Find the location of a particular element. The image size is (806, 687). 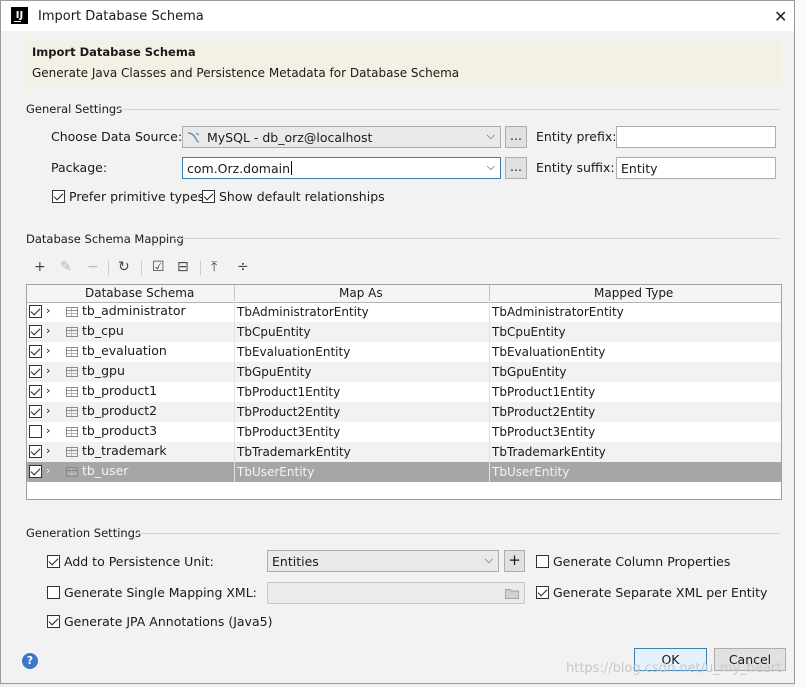

mapped-type-cell: TbCpuEntity is located at coordinates (529, 332).